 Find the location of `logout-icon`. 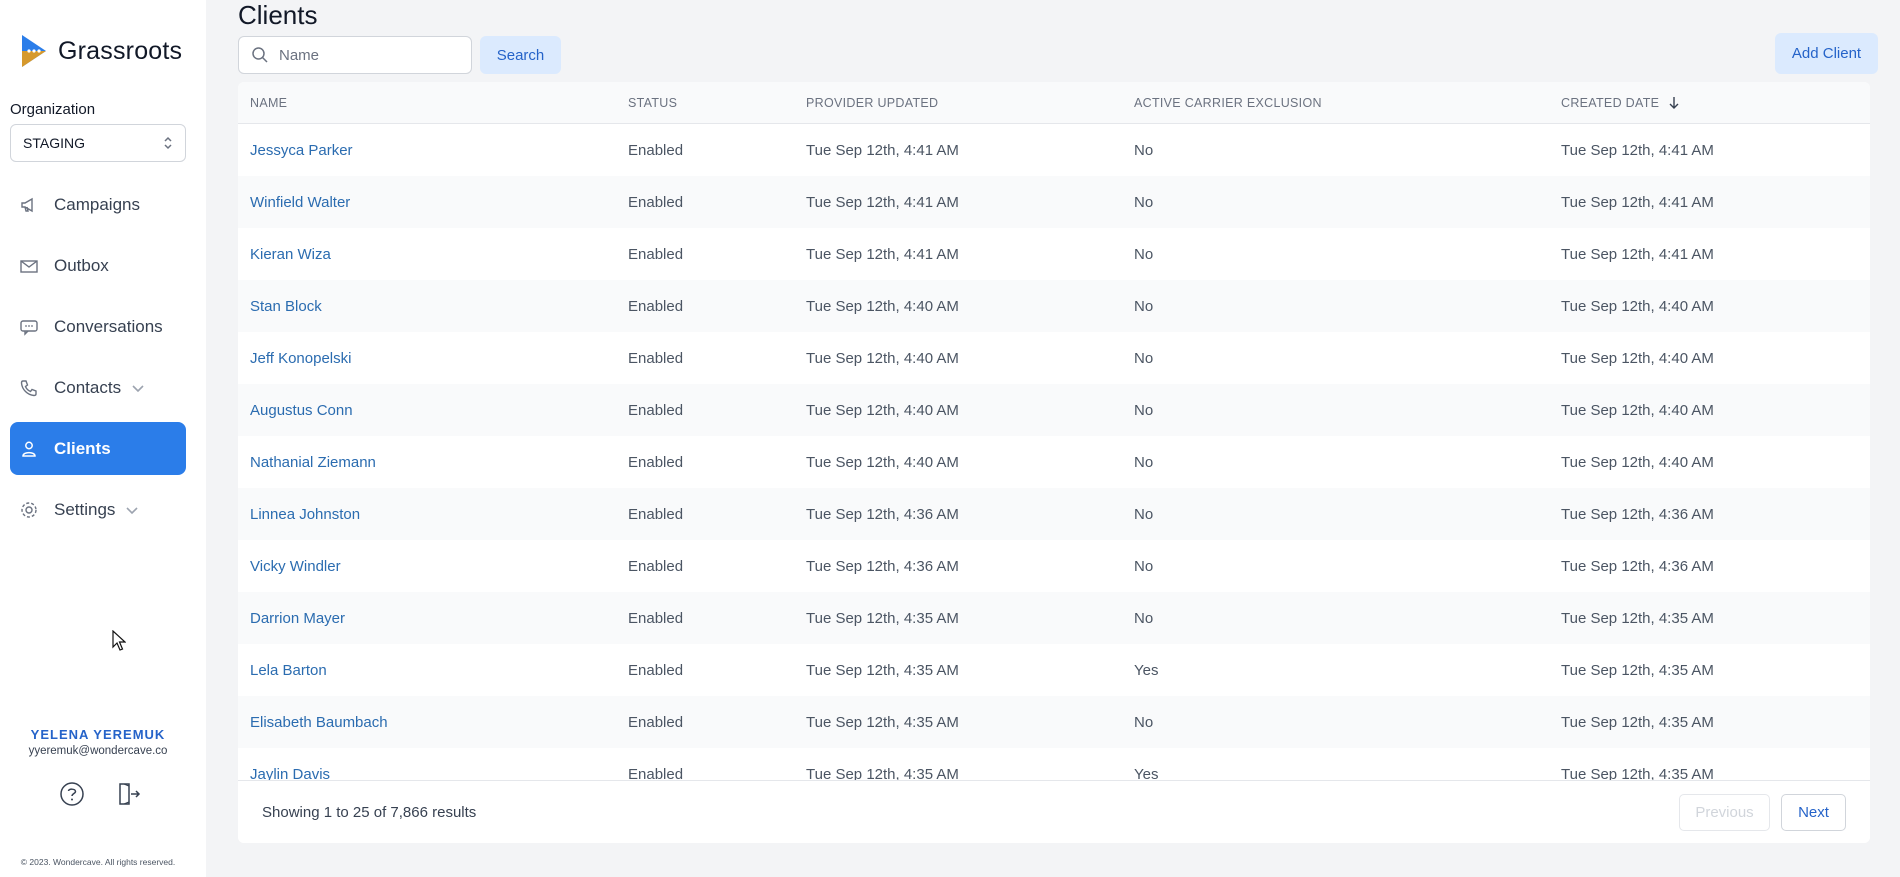

logout-icon is located at coordinates (128, 794).